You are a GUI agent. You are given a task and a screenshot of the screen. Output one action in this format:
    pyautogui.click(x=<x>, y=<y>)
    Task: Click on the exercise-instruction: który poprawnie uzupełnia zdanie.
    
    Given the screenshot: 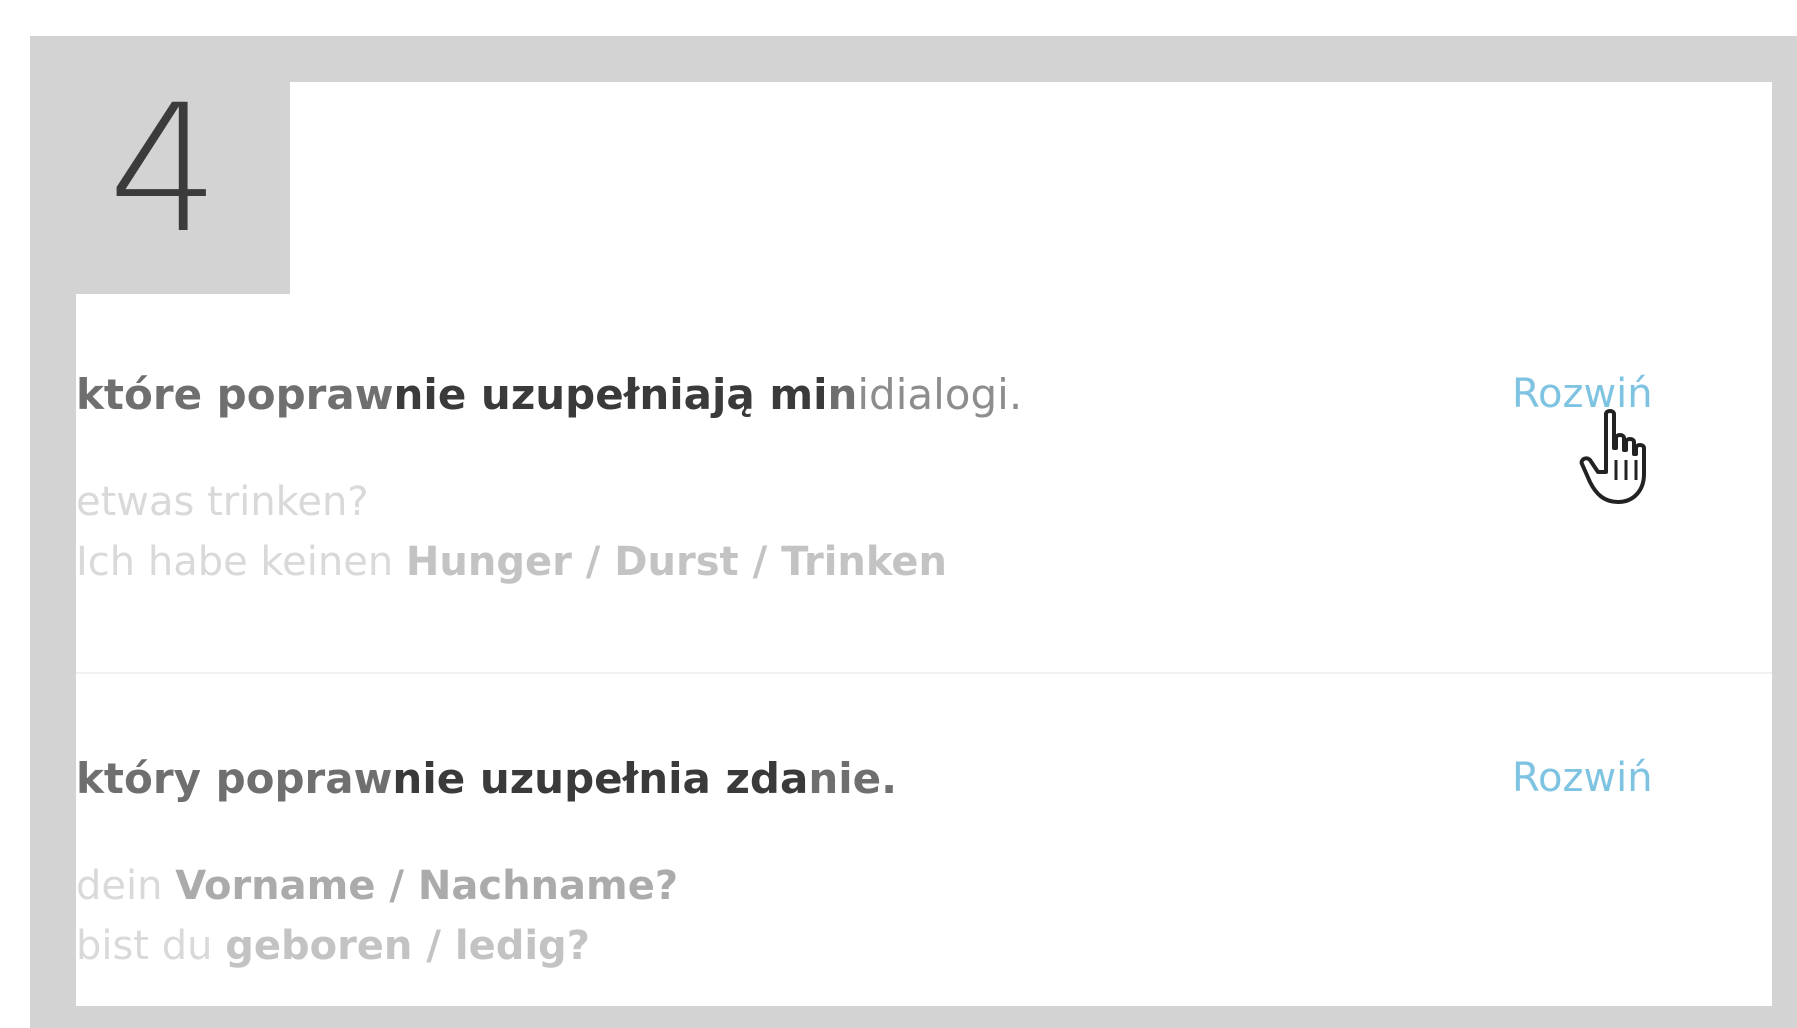 What is the action you would take?
    pyautogui.click(x=487, y=778)
    